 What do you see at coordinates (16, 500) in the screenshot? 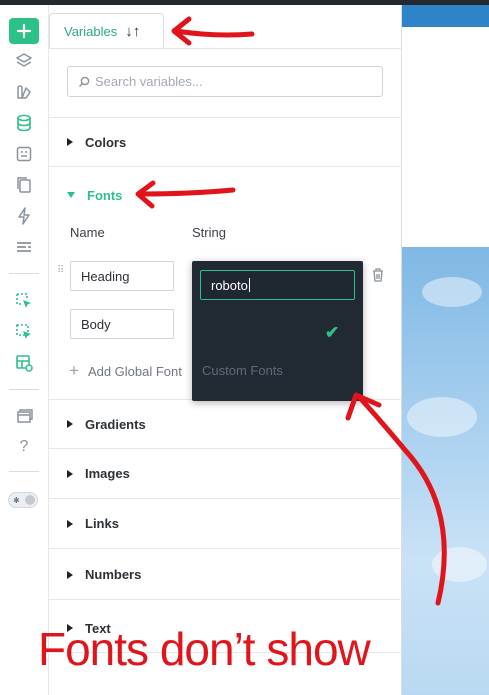
I see `sun-icon: ✱` at bounding box center [16, 500].